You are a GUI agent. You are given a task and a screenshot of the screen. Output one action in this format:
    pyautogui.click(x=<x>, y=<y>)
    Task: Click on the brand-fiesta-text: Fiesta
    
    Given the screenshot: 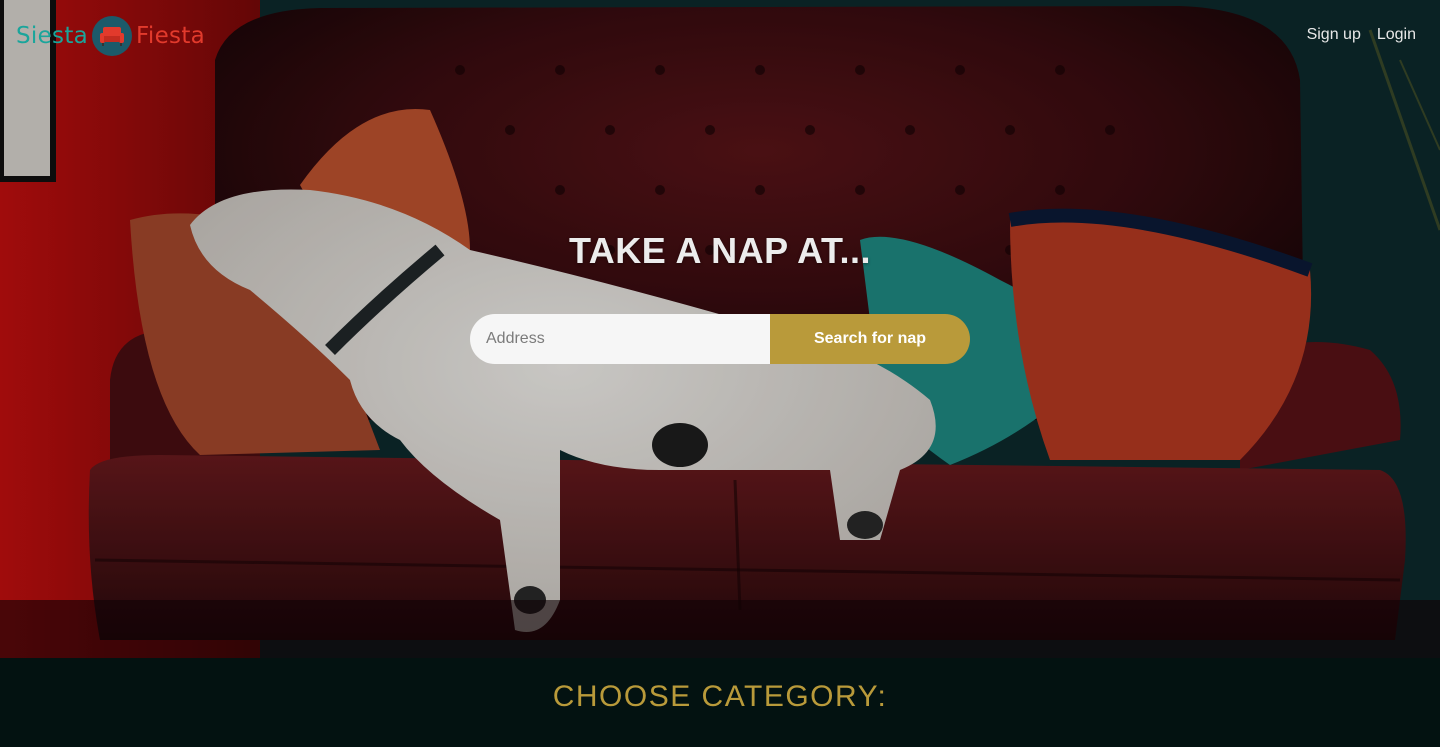 What is the action you would take?
    pyautogui.click(x=171, y=36)
    